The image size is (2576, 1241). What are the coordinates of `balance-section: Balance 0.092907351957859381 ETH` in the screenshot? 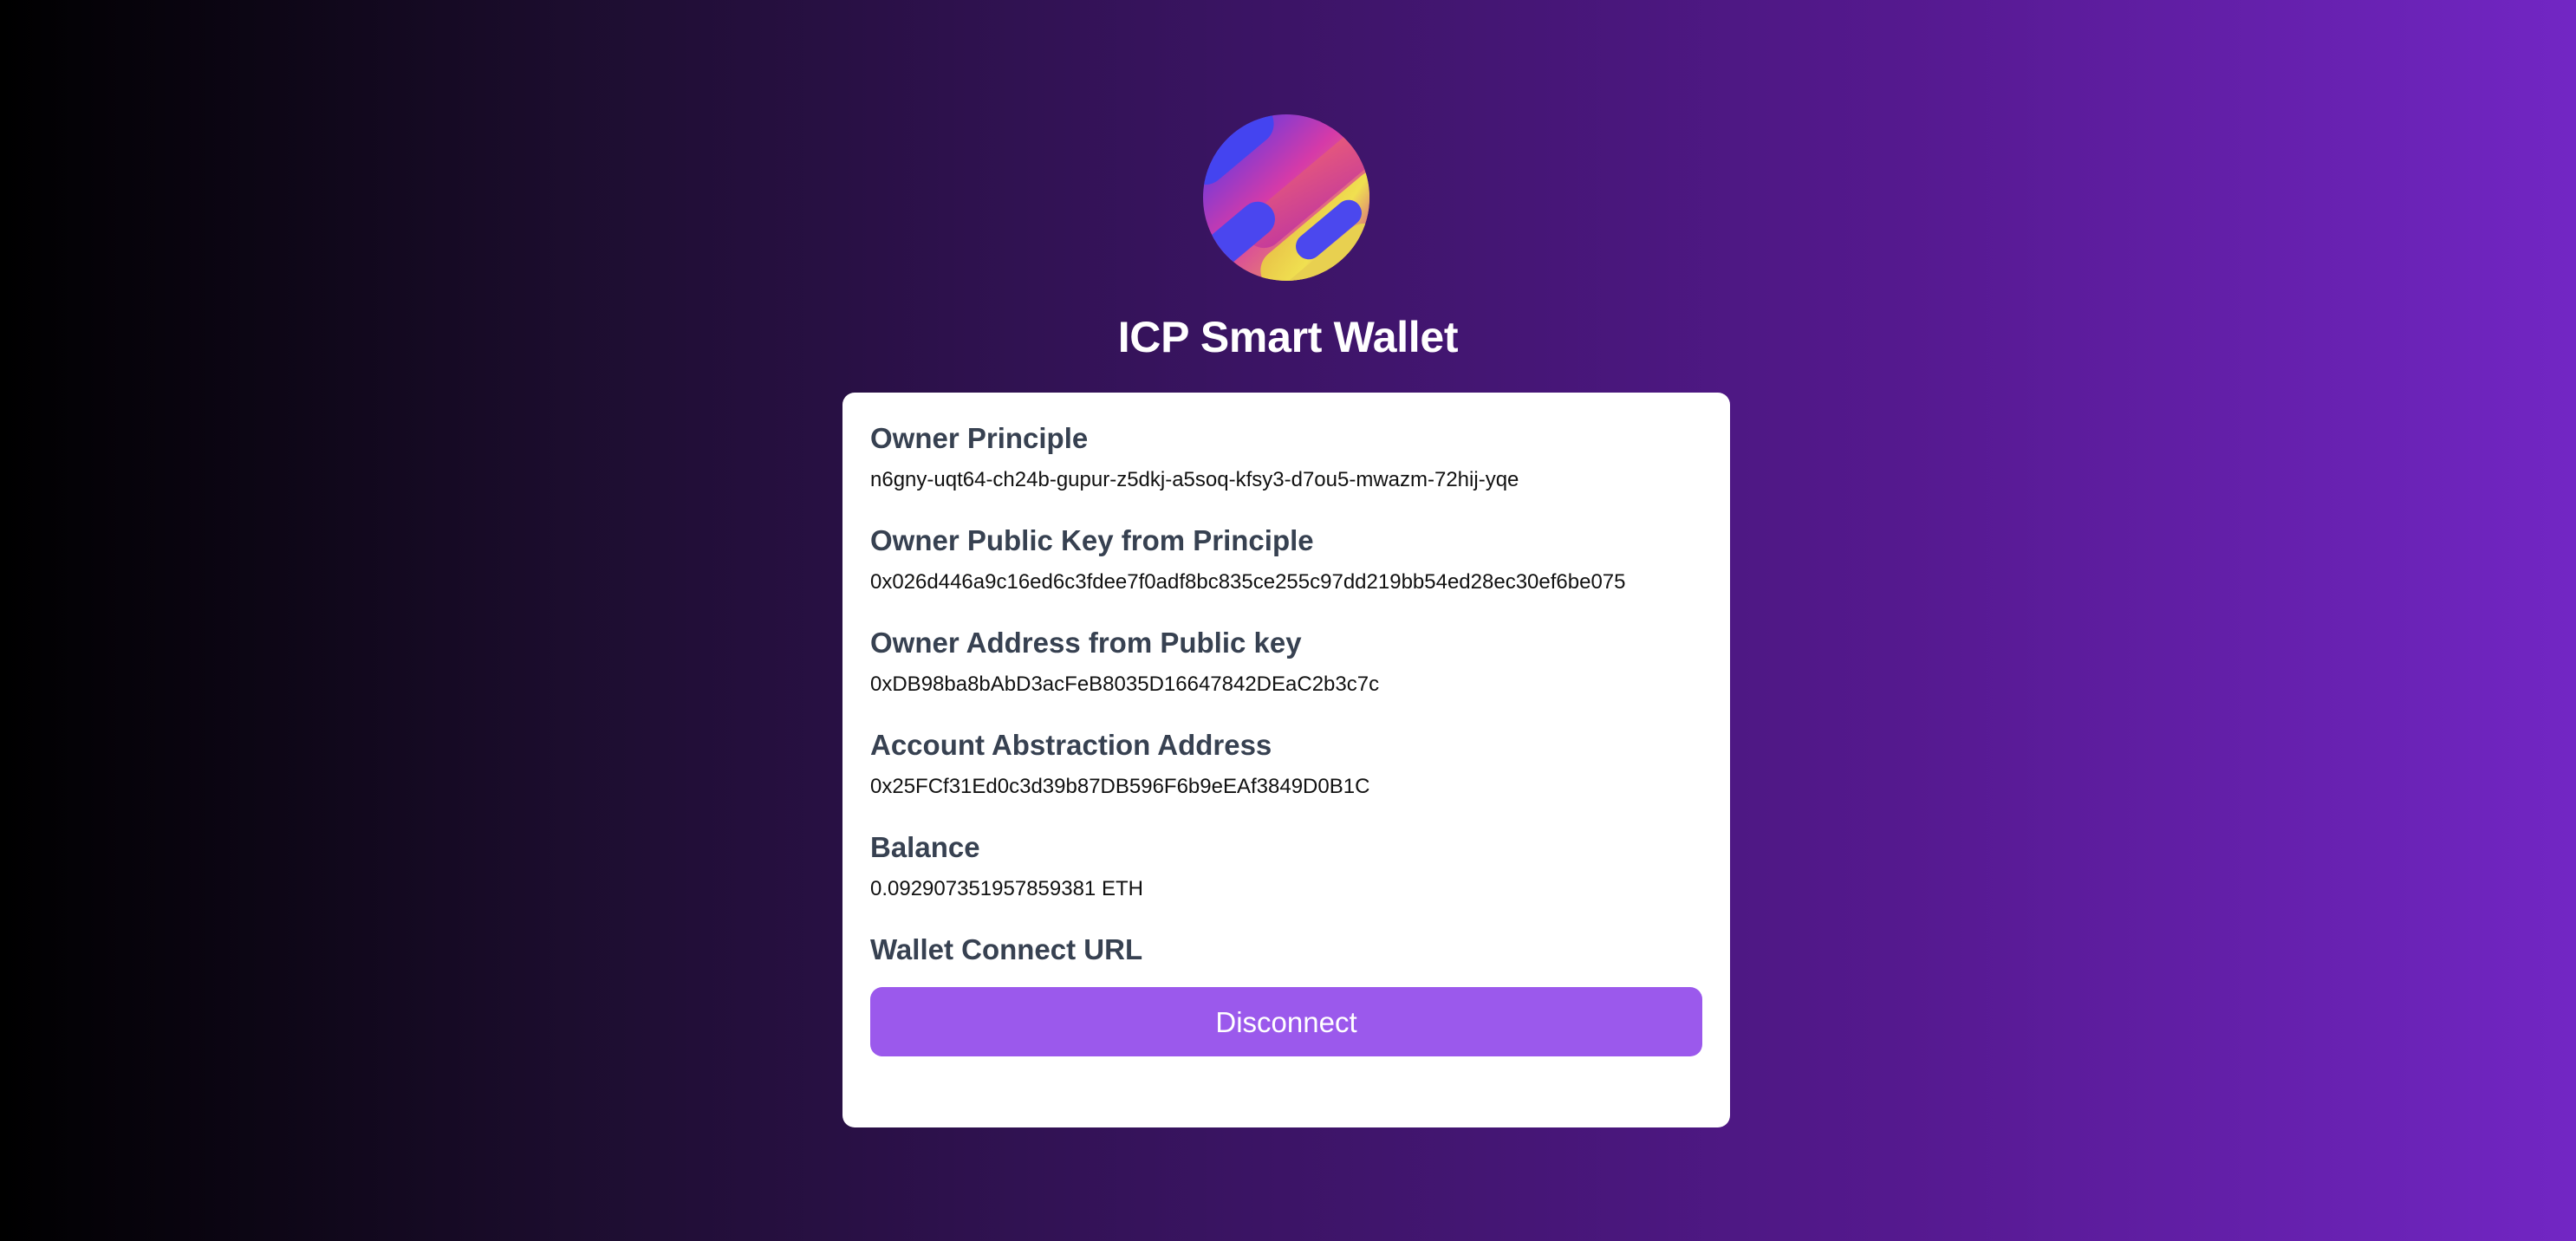 It's located at (1286, 865).